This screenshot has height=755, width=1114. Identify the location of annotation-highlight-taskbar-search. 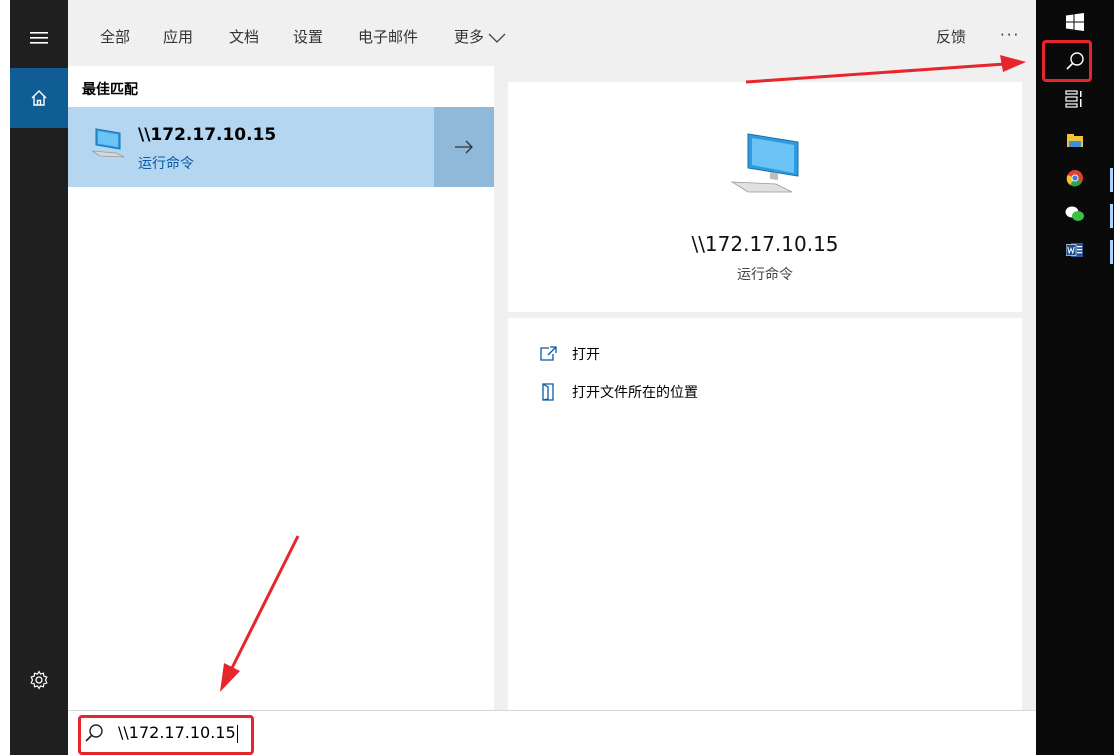
(1067, 61).